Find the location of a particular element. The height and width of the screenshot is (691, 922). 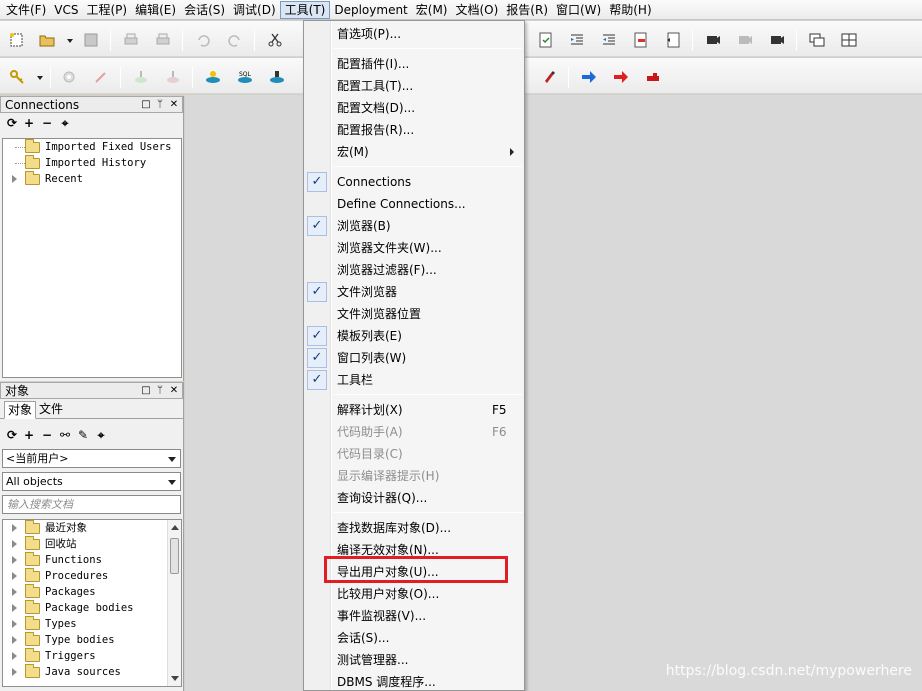

scroll-up-icon is located at coordinates (175, 527).